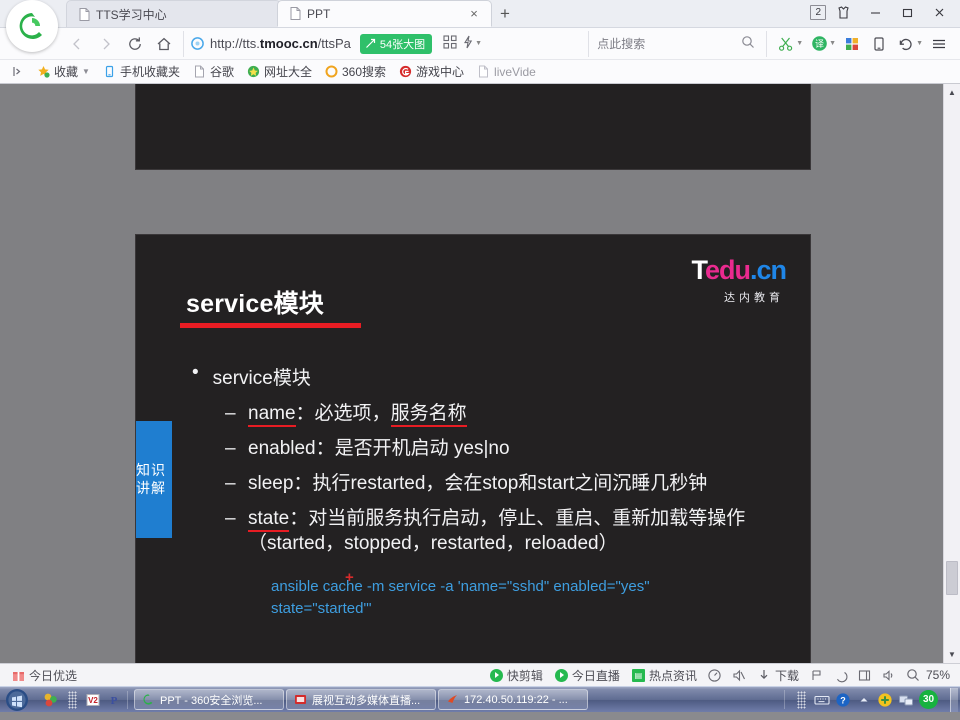  Describe the element at coordinates (939, 12) in the screenshot. I see `close-button` at that location.